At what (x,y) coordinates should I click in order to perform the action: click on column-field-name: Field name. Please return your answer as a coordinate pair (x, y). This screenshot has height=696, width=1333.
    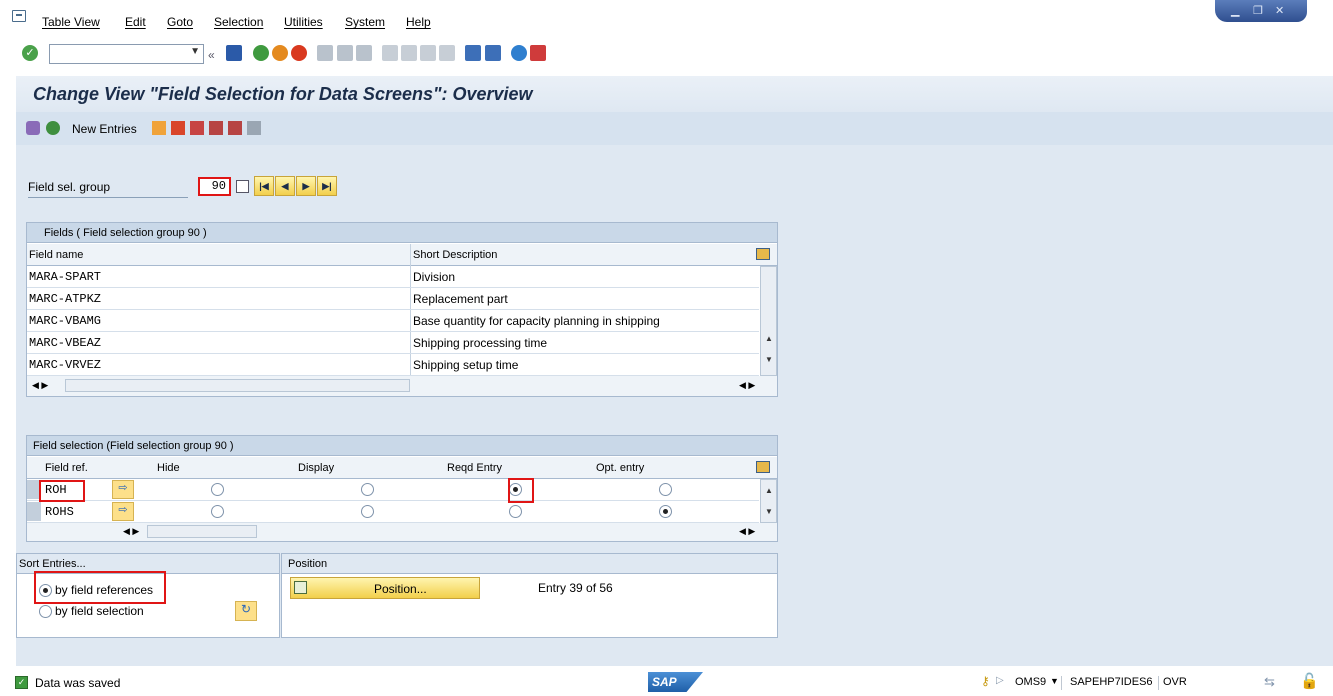
    Looking at the image, I should click on (56, 255).